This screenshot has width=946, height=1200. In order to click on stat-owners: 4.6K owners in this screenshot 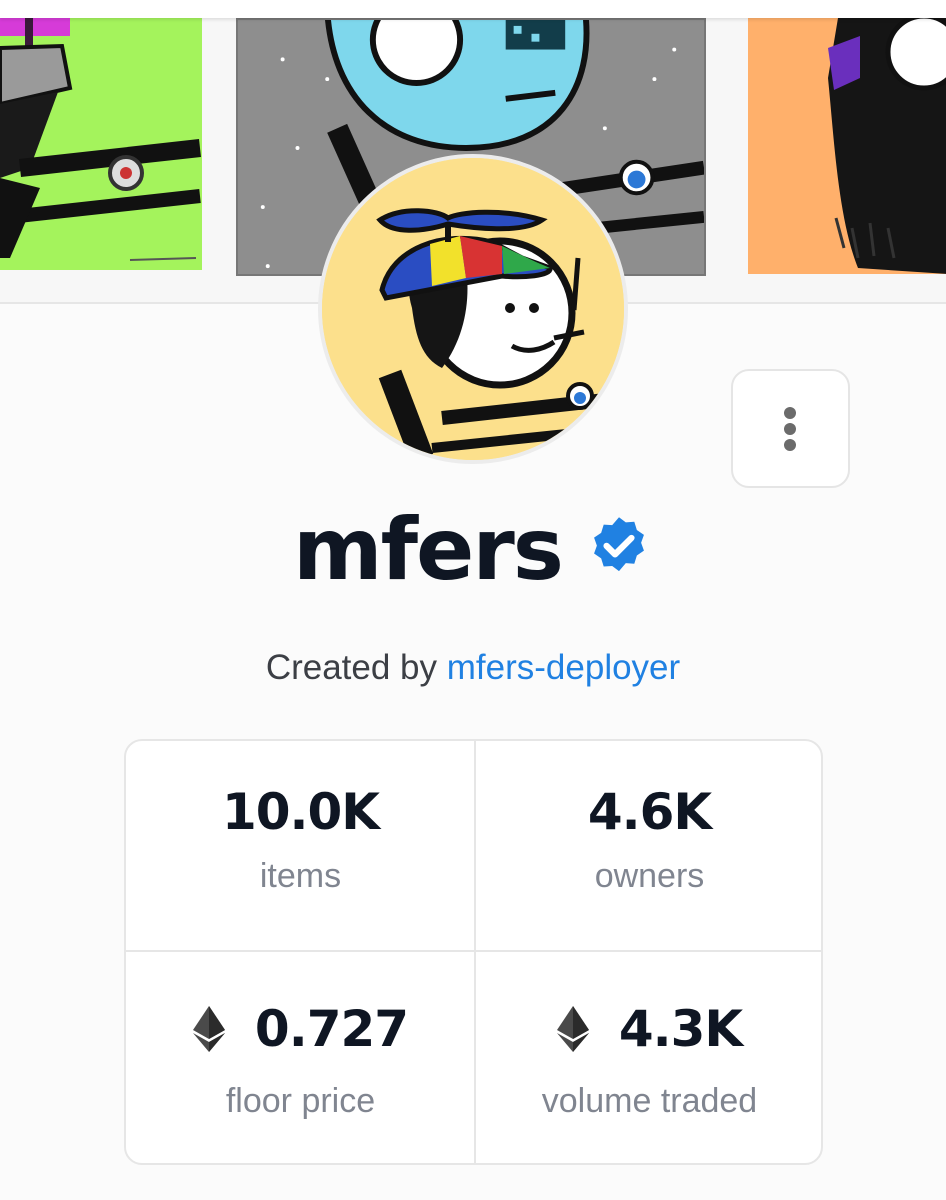, I will do `click(648, 846)`.